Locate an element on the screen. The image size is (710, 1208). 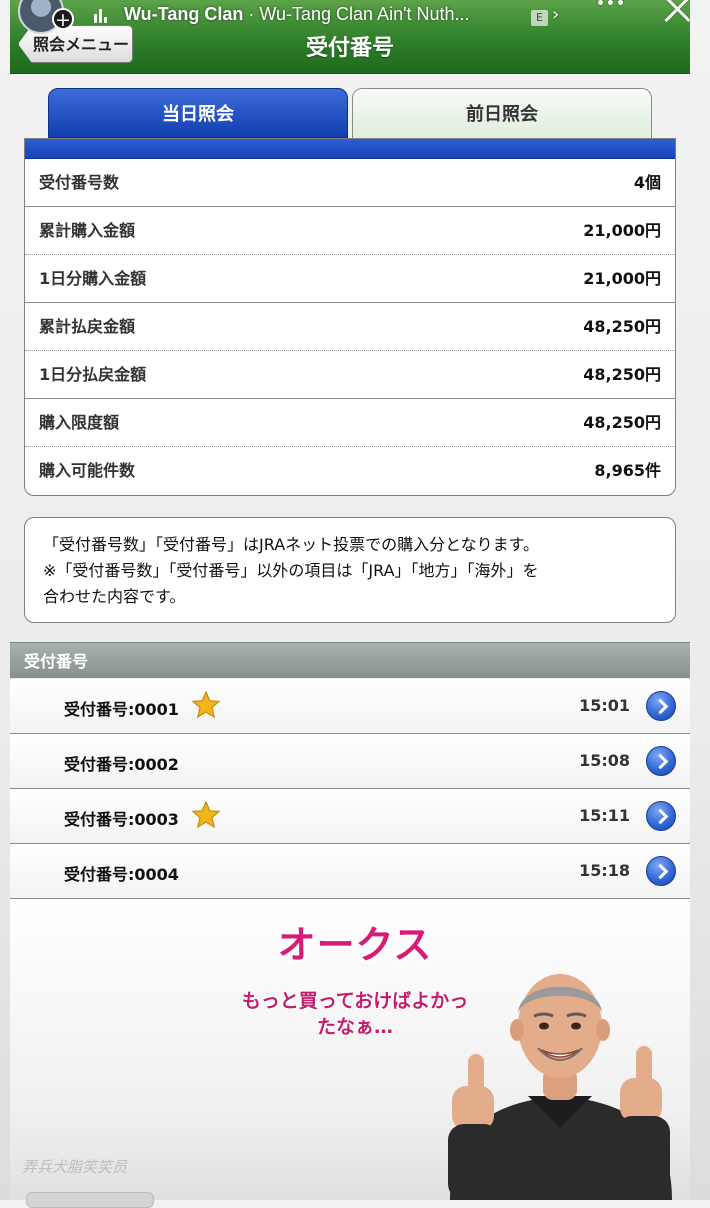
receipt-label: 受付番号:0003 is located at coordinates (121, 819).